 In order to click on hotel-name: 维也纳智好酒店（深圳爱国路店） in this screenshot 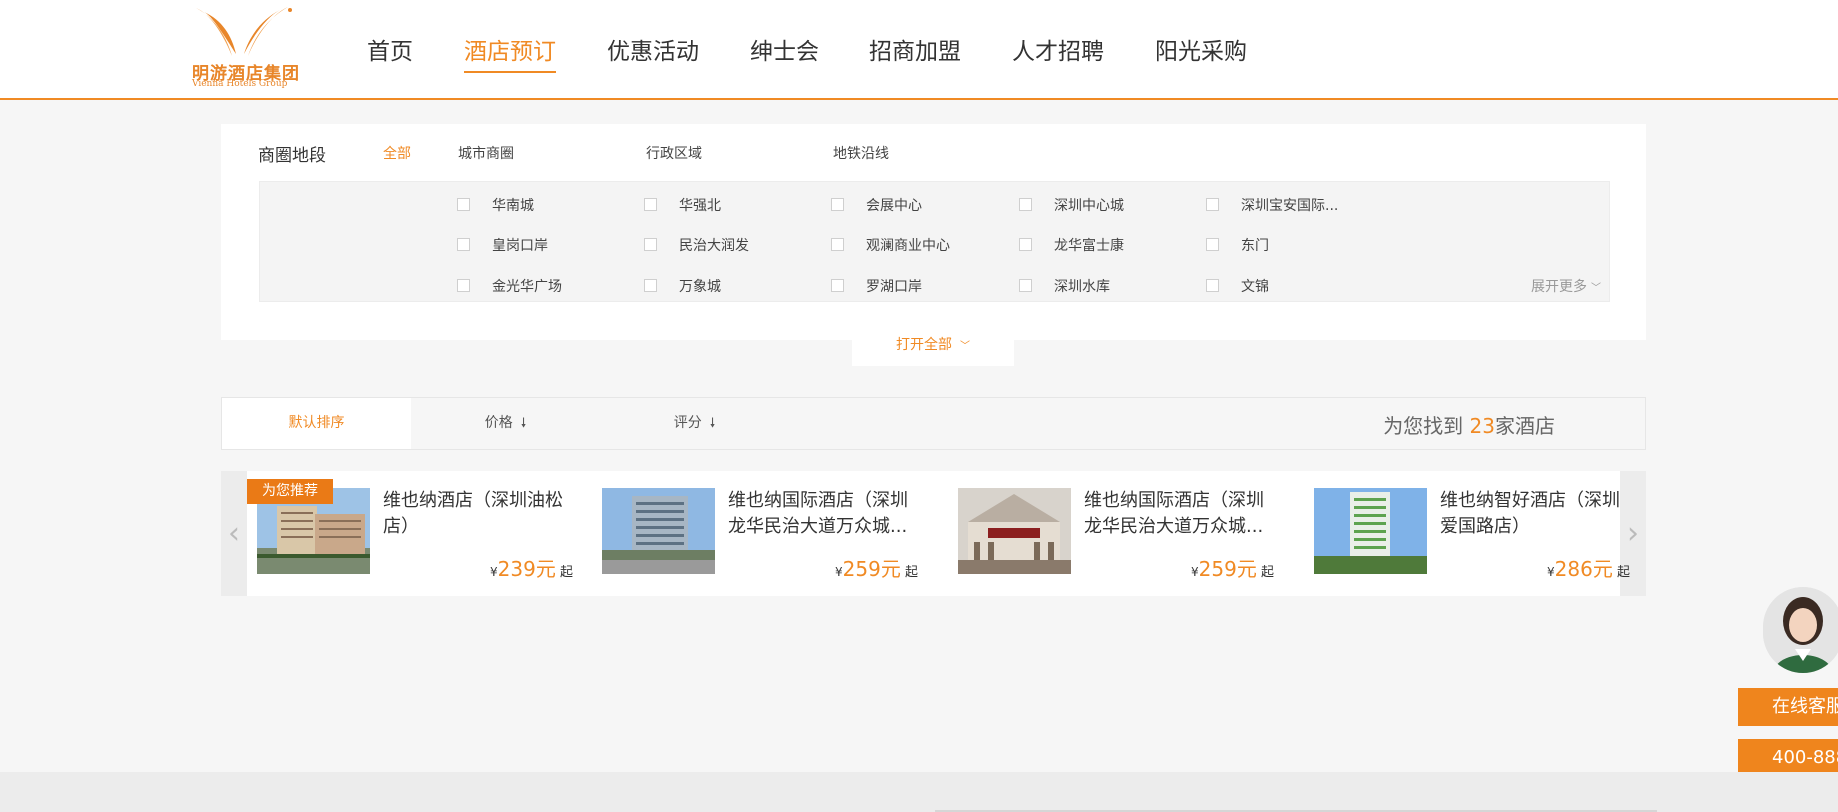, I will do `click(1530, 513)`.